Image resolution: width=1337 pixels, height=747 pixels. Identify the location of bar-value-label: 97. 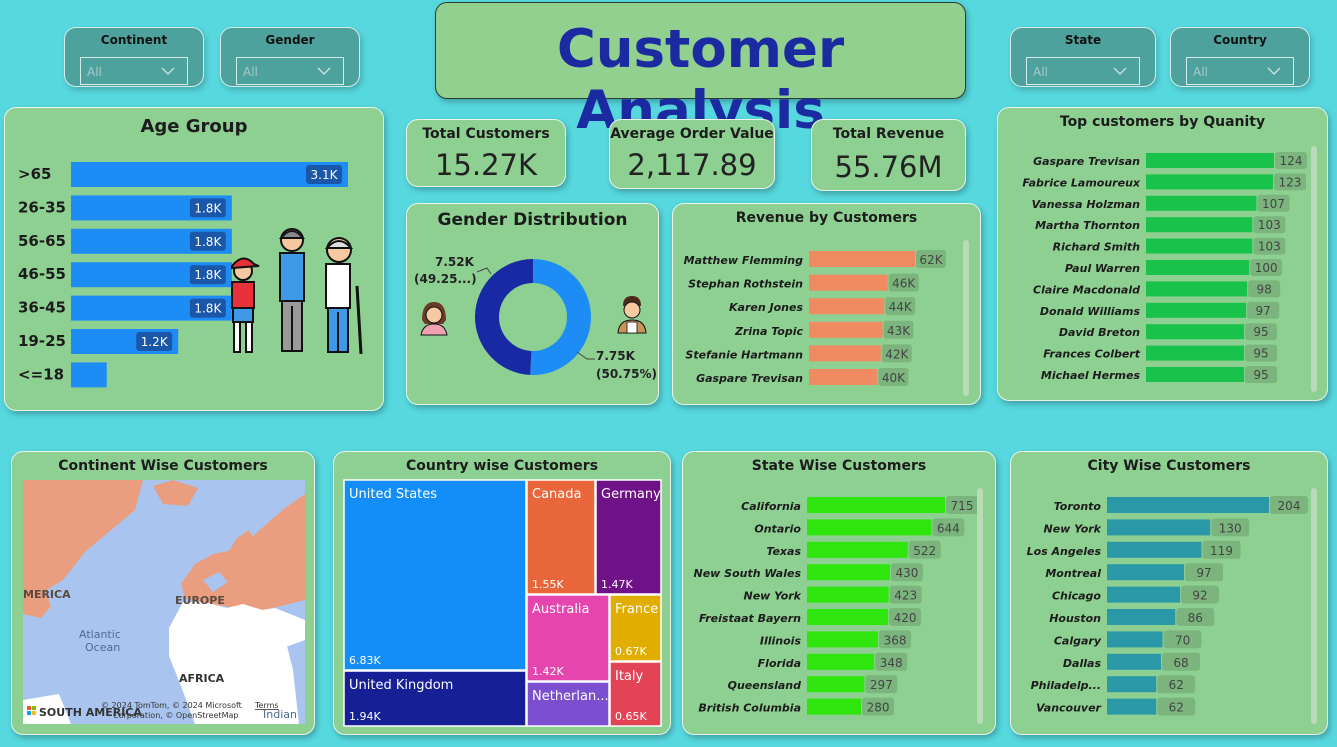
(1262, 311).